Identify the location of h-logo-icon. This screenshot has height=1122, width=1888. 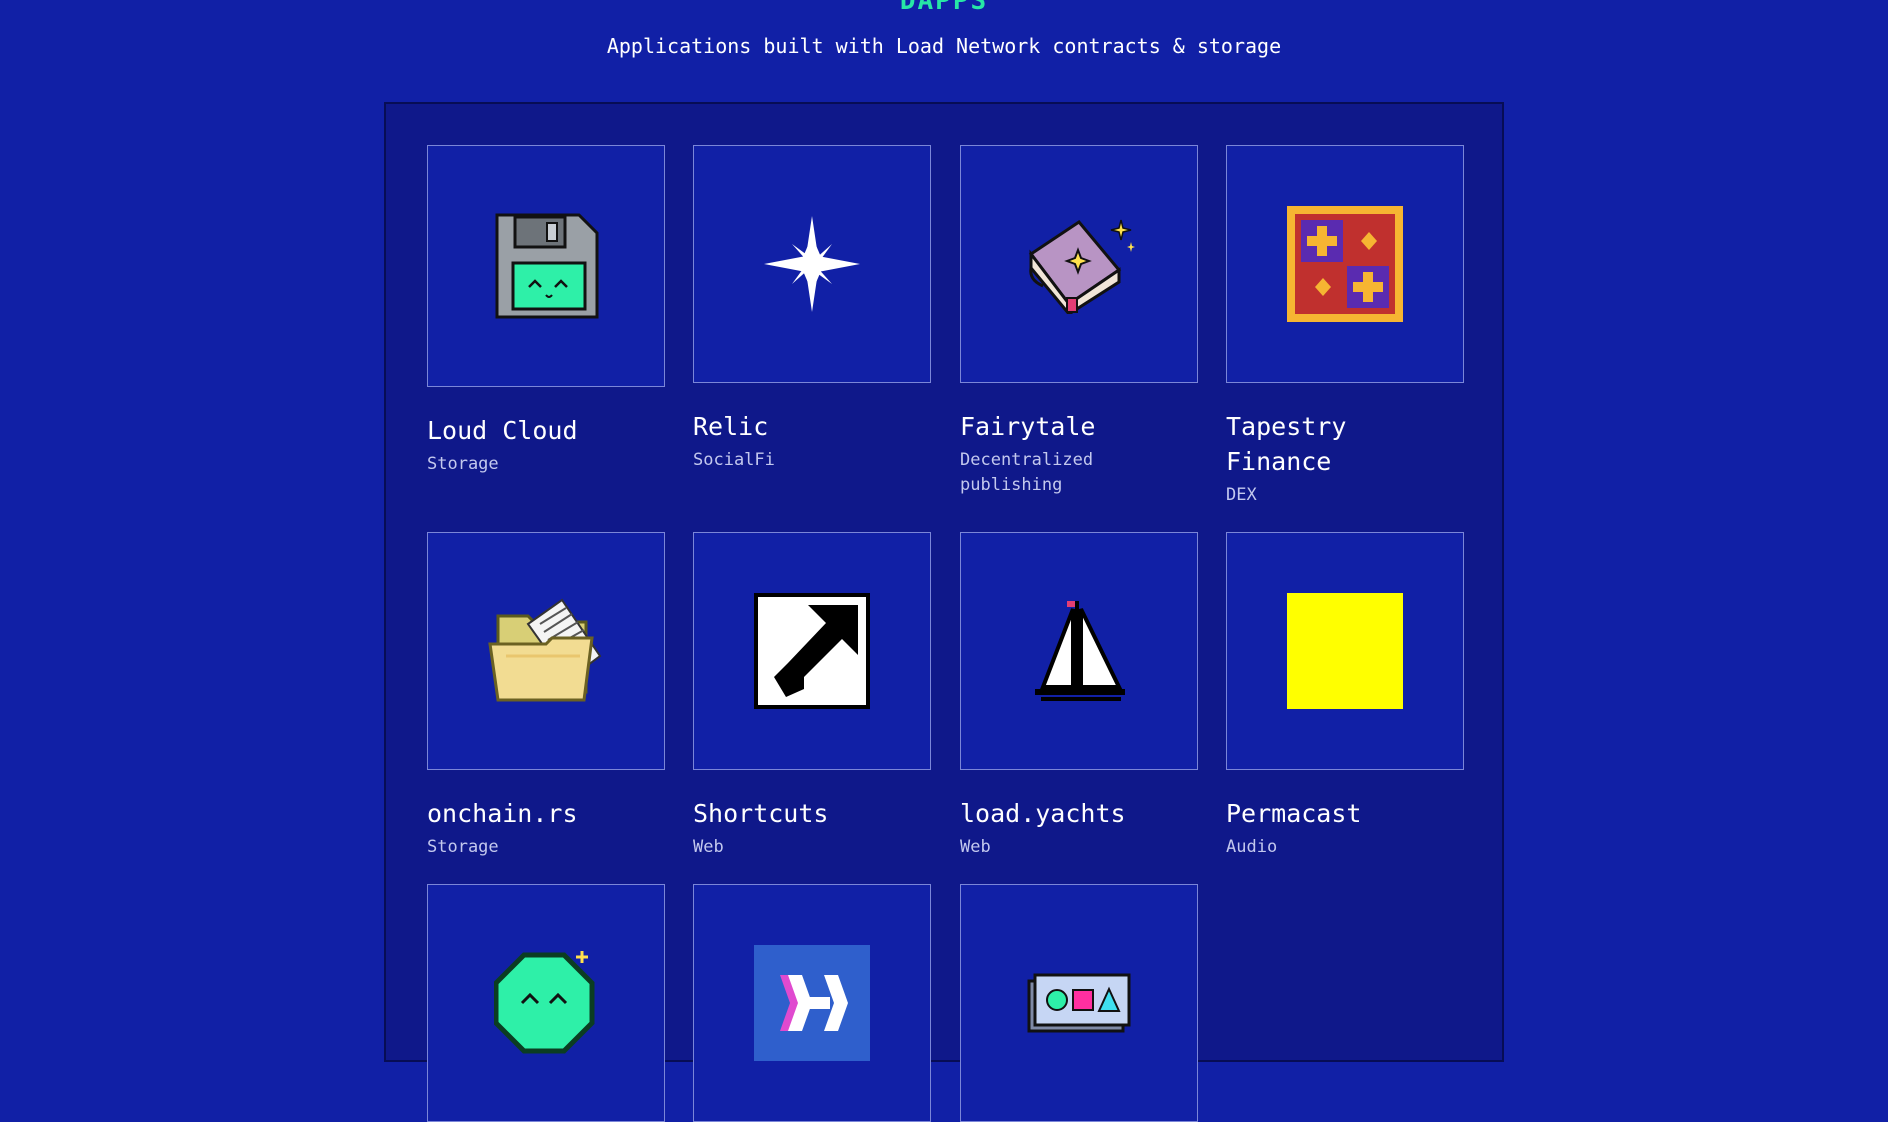
(812, 1003).